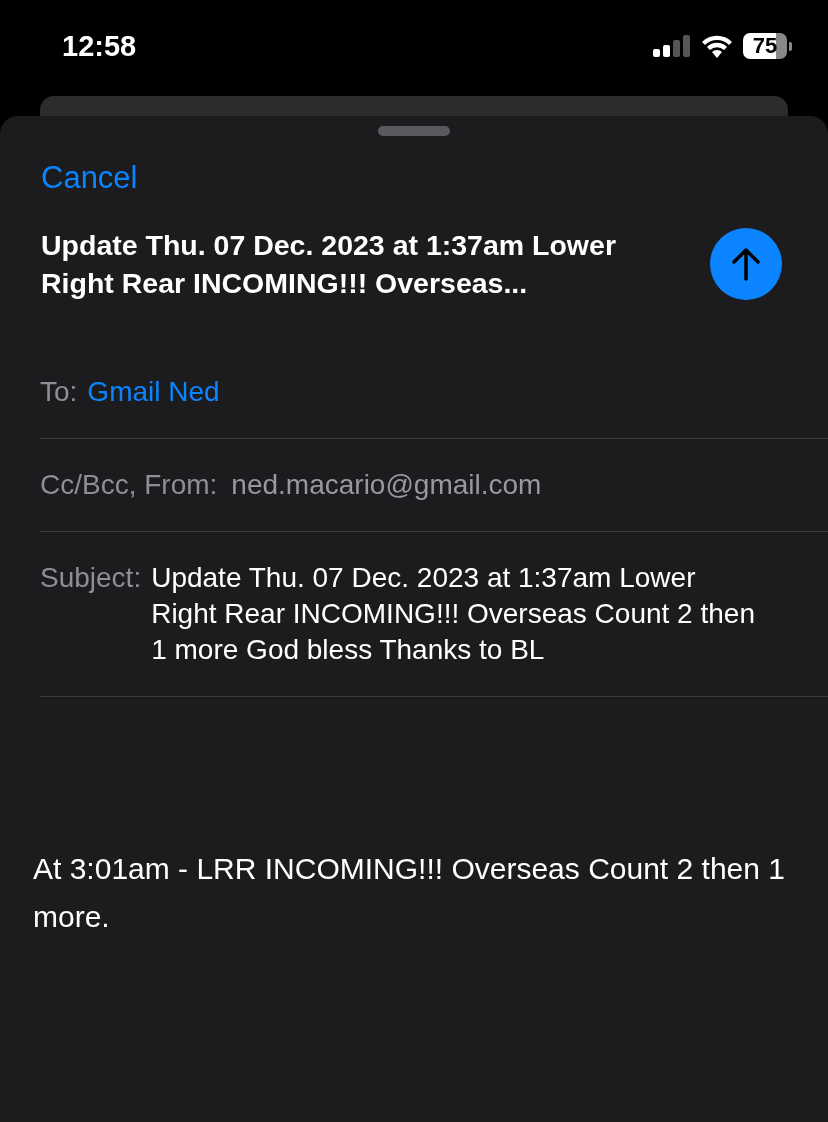 Image resolution: width=828 pixels, height=1122 pixels. What do you see at coordinates (416, 485) in the screenshot?
I see `field-value: ned.macario@gmail.com` at bounding box center [416, 485].